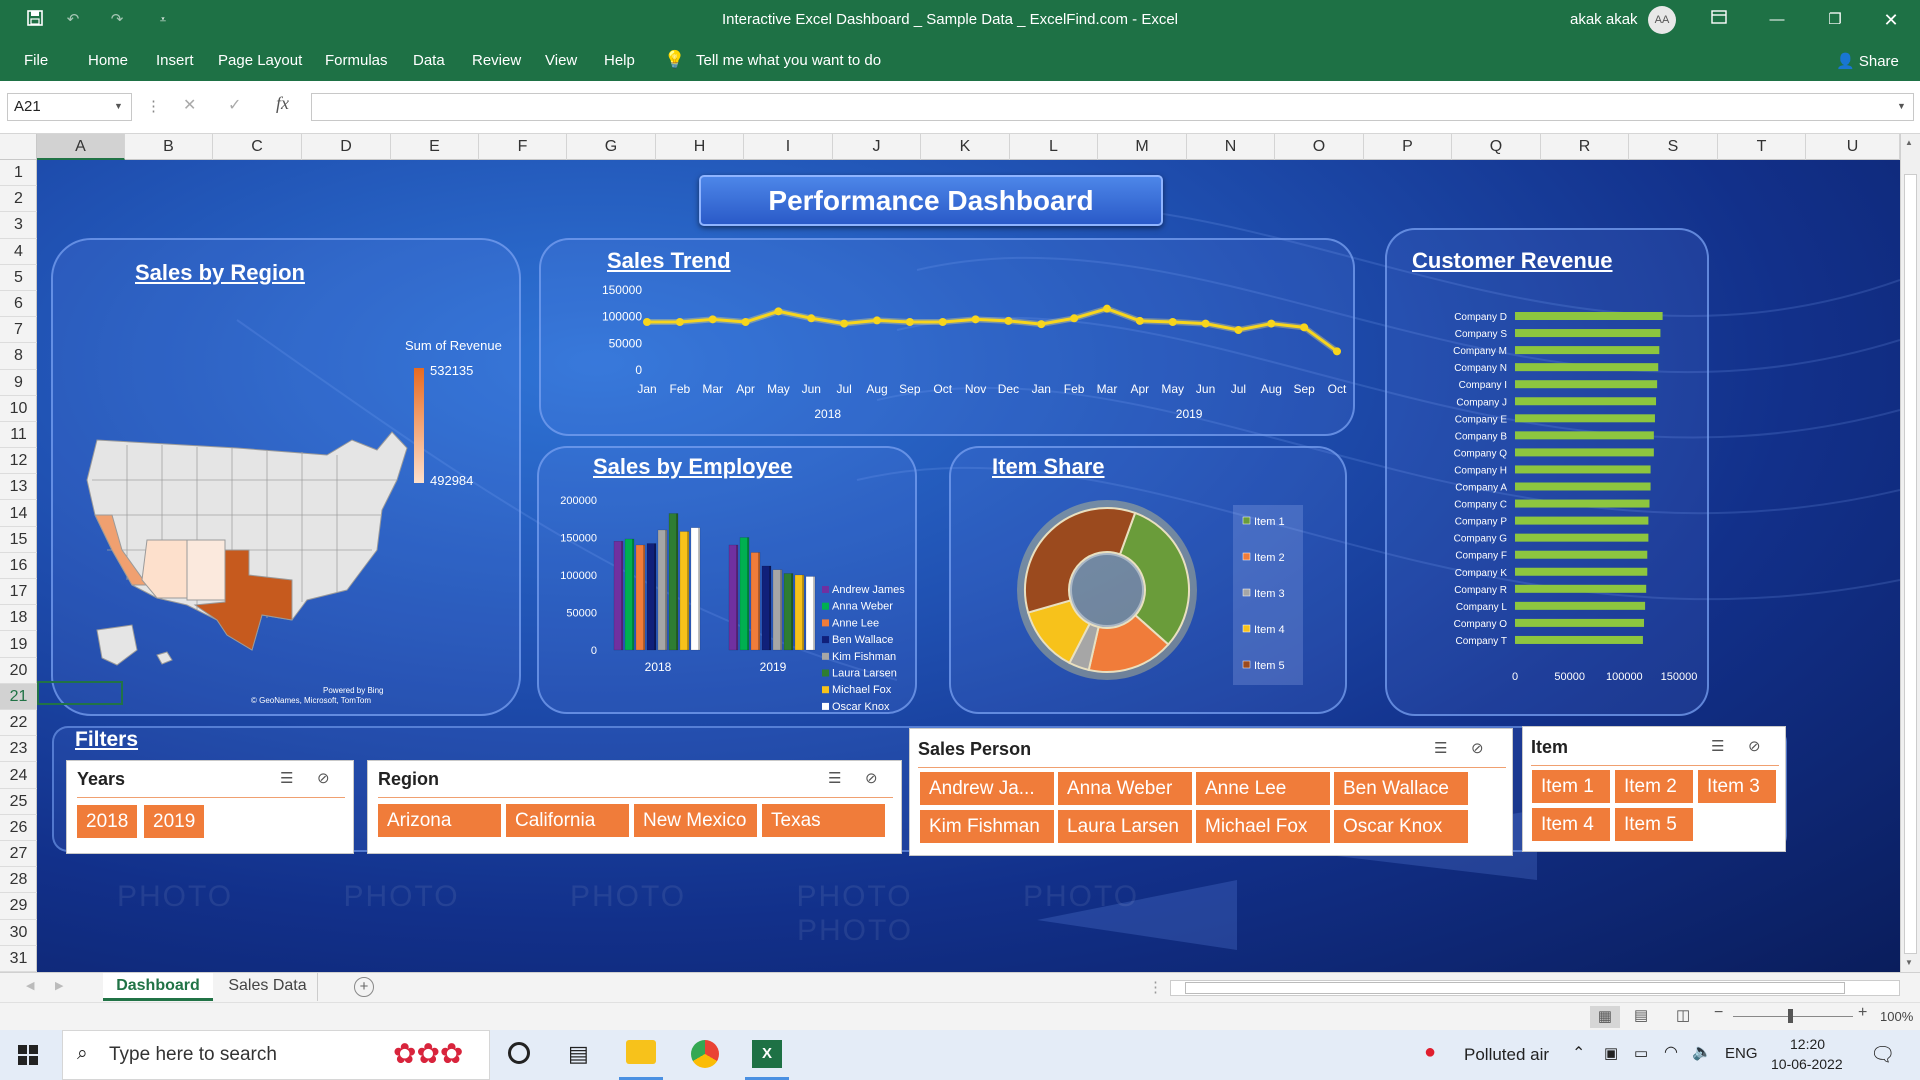 Image resolution: width=1920 pixels, height=1080 pixels. I want to click on tab-view: View, so click(561, 60).